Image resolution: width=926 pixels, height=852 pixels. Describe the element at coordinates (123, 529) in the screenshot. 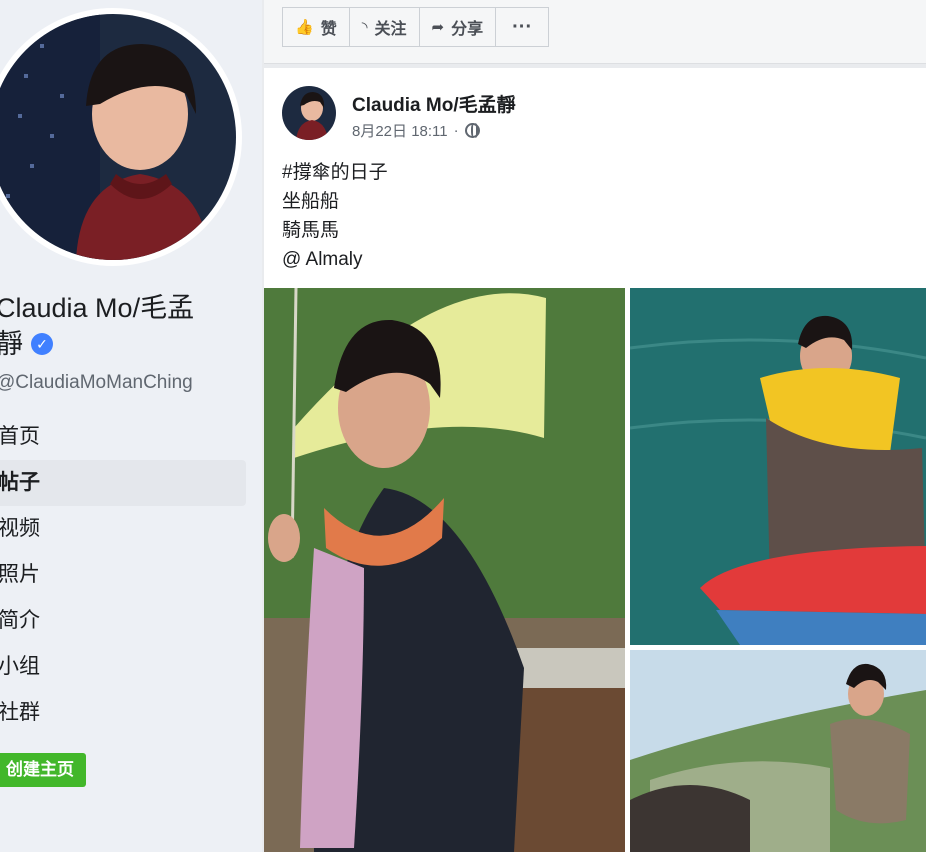

I see `nav-item-videos: 视频` at that location.